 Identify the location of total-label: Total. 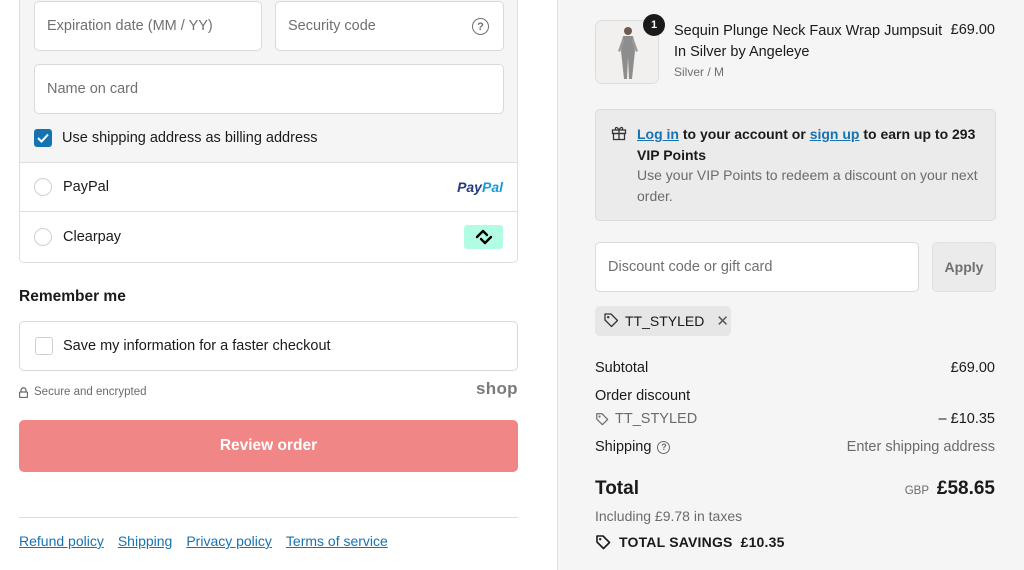
(617, 488).